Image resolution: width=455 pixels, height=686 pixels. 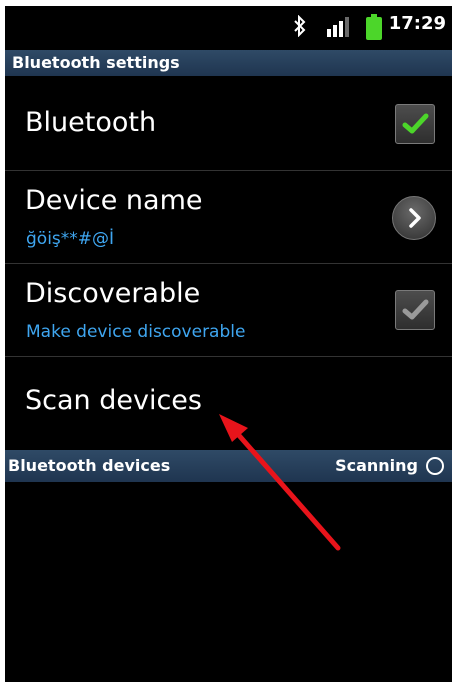 What do you see at coordinates (228, 466) in the screenshot?
I see `bluetooth-devices-header: Bluetooth devices Scanning` at bounding box center [228, 466].